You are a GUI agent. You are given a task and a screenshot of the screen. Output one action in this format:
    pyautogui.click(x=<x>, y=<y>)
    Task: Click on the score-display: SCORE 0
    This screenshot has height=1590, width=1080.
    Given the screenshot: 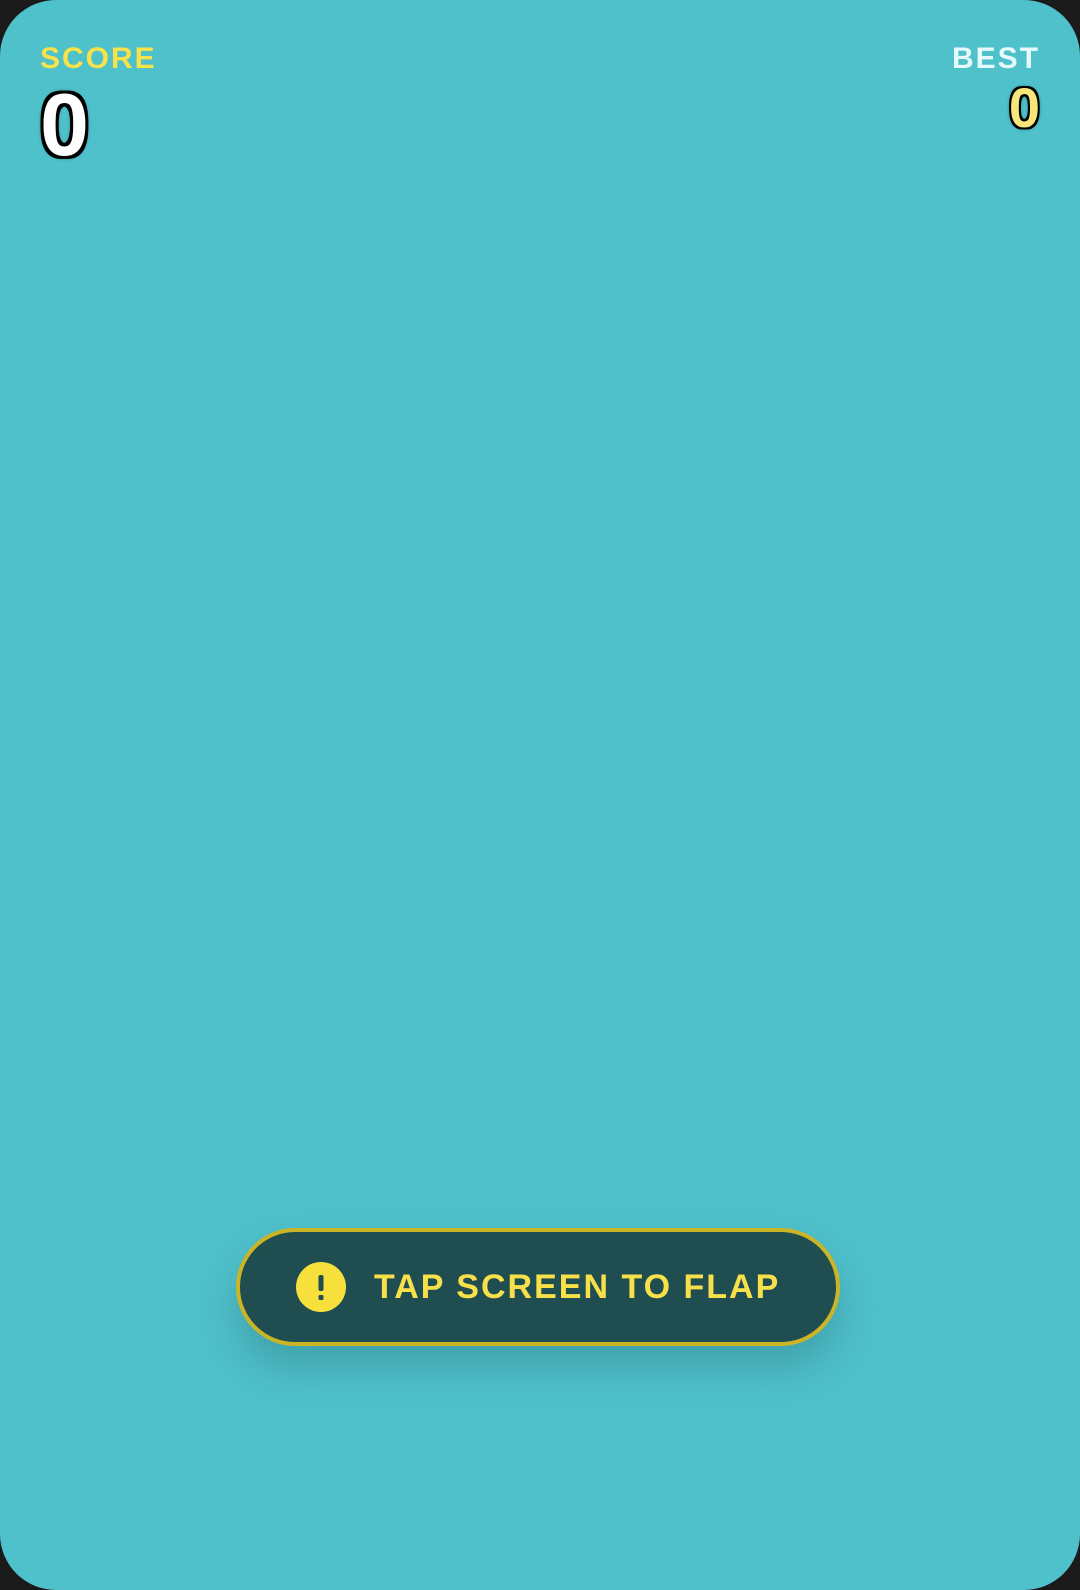 What is the action you would take?
    pyautogui.click(x=97, y=108)
    